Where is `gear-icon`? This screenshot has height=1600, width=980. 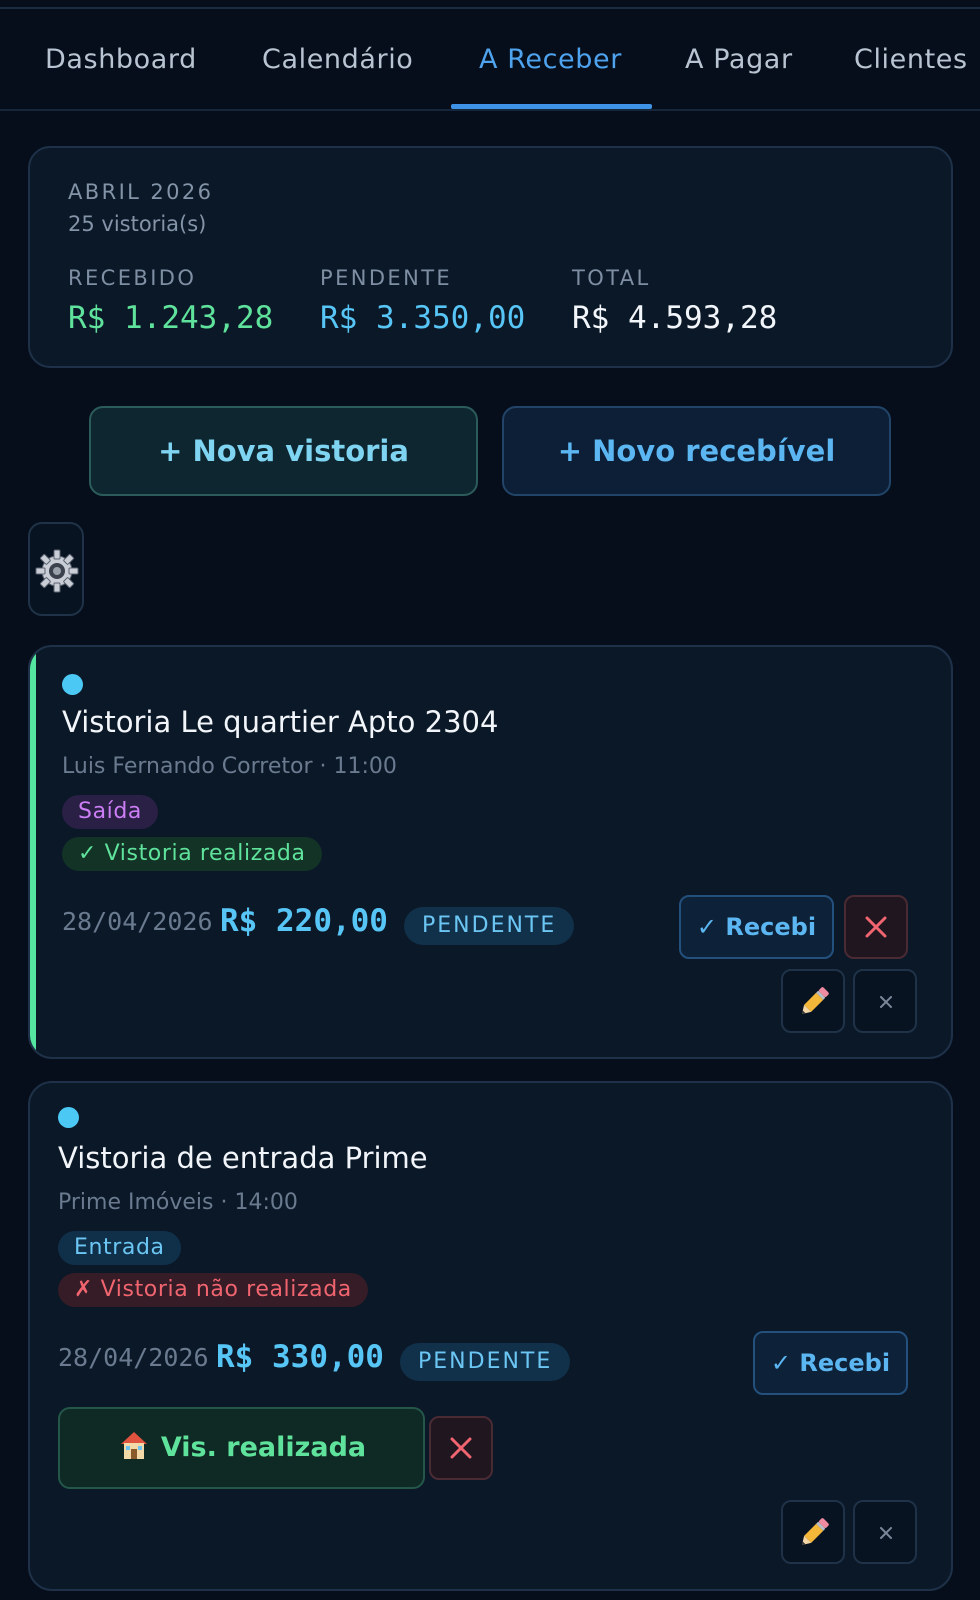
gear-icon is located at coordinates (57, 571).